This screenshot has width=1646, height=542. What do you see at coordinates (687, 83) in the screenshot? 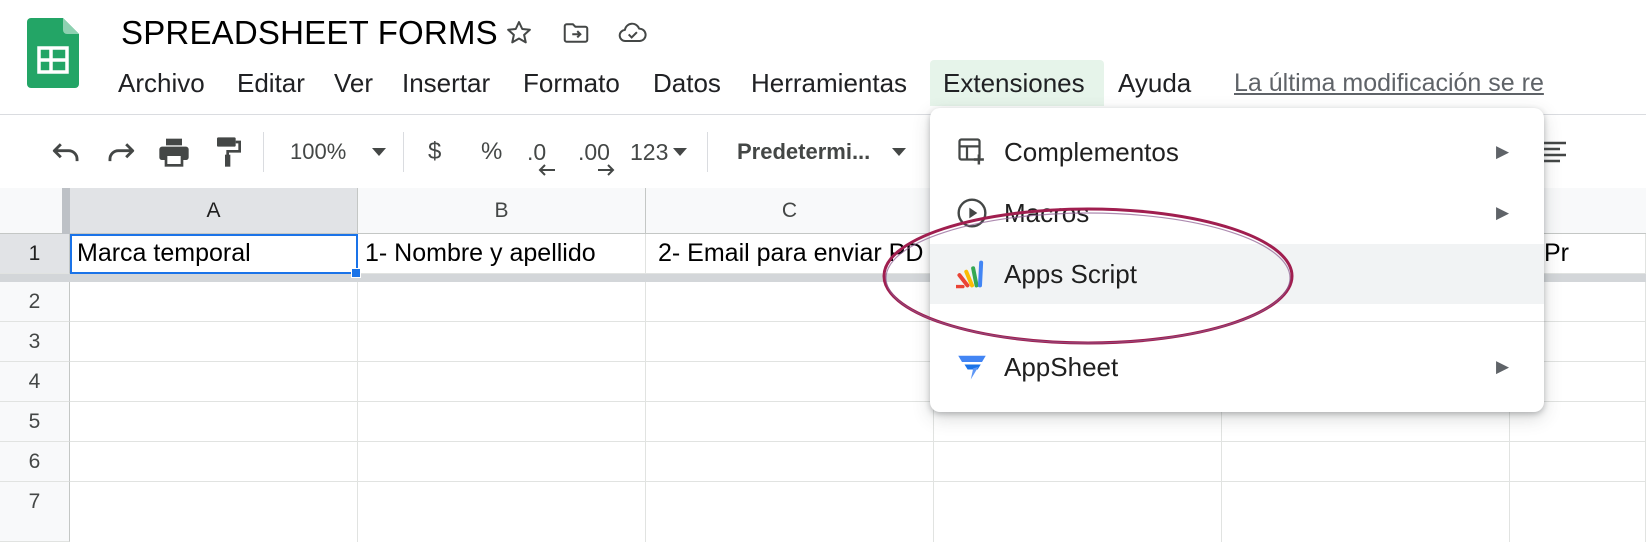
I see `menu-datos: Datos` at bounding box center [687, 83].